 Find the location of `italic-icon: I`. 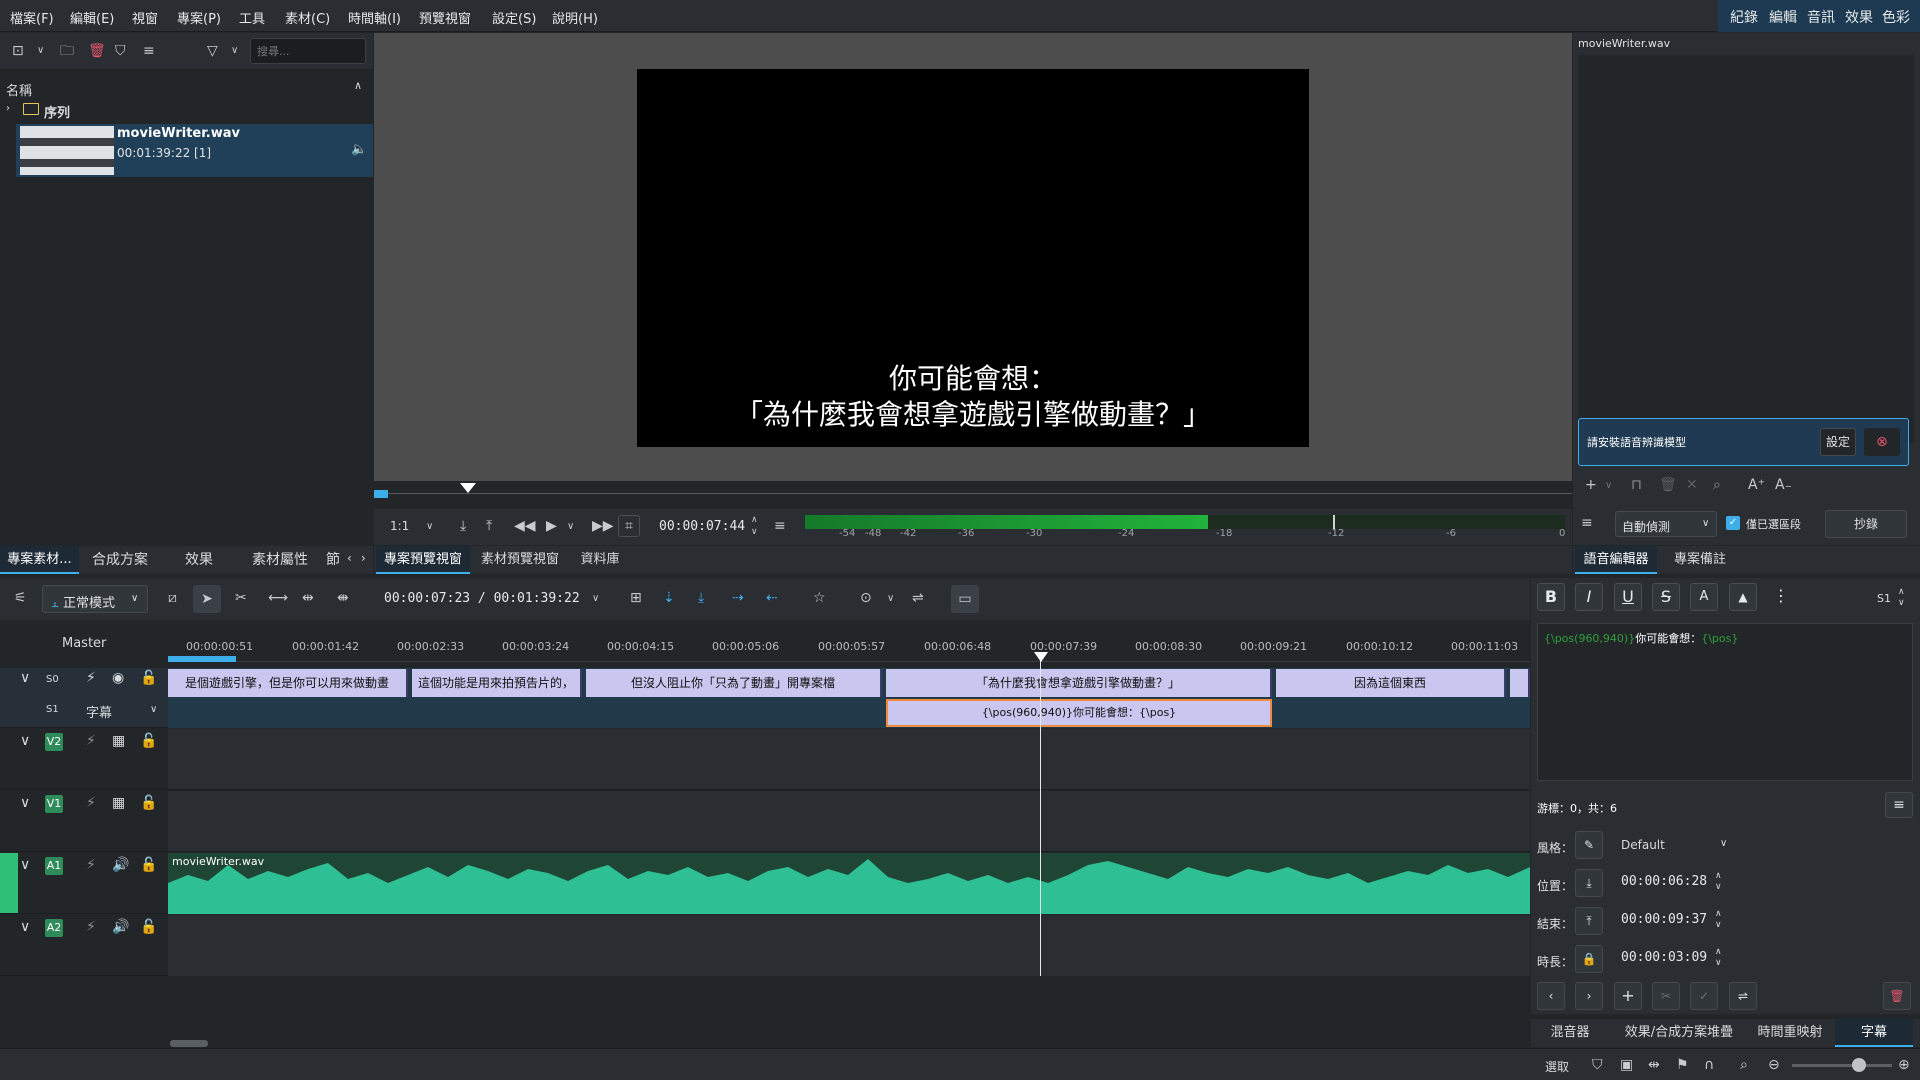

italic-icon: I is located at coordinates (1589, 597).